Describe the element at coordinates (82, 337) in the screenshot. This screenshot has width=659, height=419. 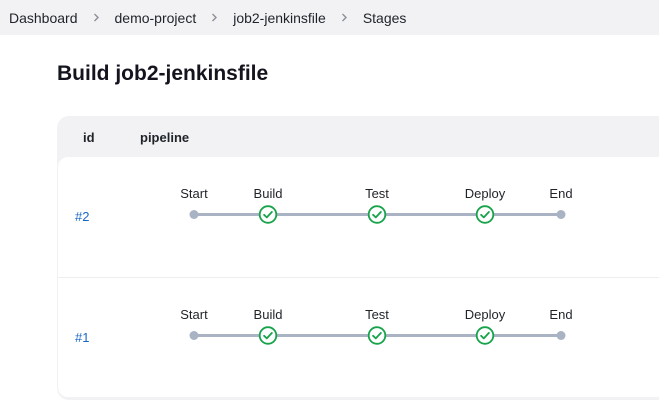
I see `run-link: #1` at that location.